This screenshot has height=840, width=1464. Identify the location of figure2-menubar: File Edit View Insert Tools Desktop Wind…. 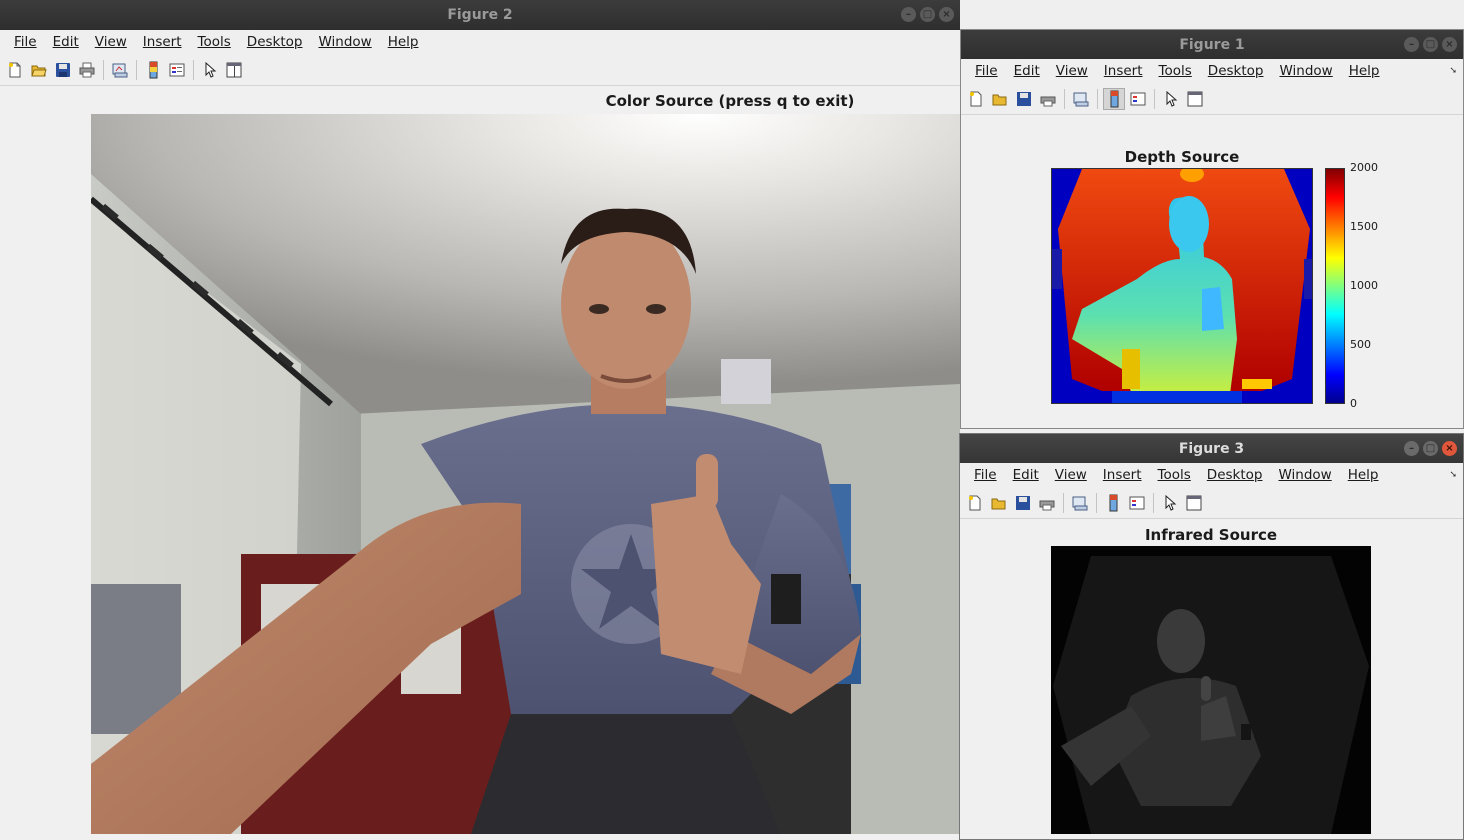
(480, 42).